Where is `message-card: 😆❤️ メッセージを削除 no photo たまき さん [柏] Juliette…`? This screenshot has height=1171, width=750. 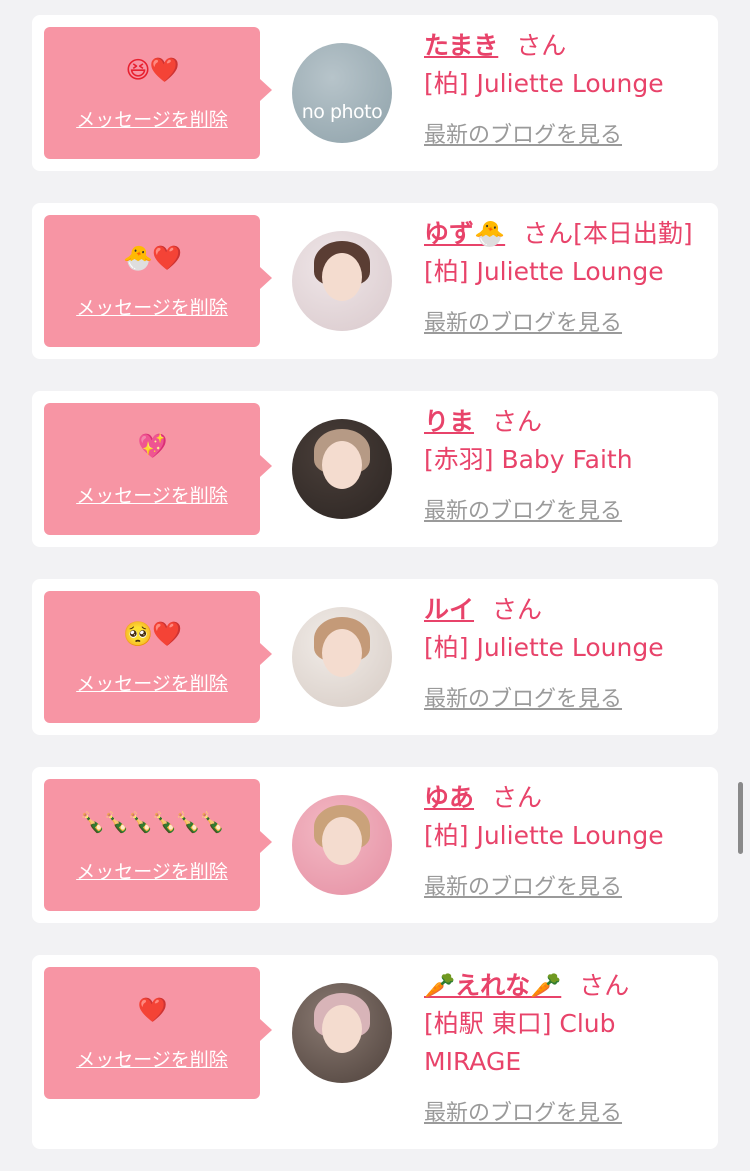 message-card: 😆❤️ メッセージを削除 no photo たまき さん [柏] Juliette… is located at coordinates (375, 93).